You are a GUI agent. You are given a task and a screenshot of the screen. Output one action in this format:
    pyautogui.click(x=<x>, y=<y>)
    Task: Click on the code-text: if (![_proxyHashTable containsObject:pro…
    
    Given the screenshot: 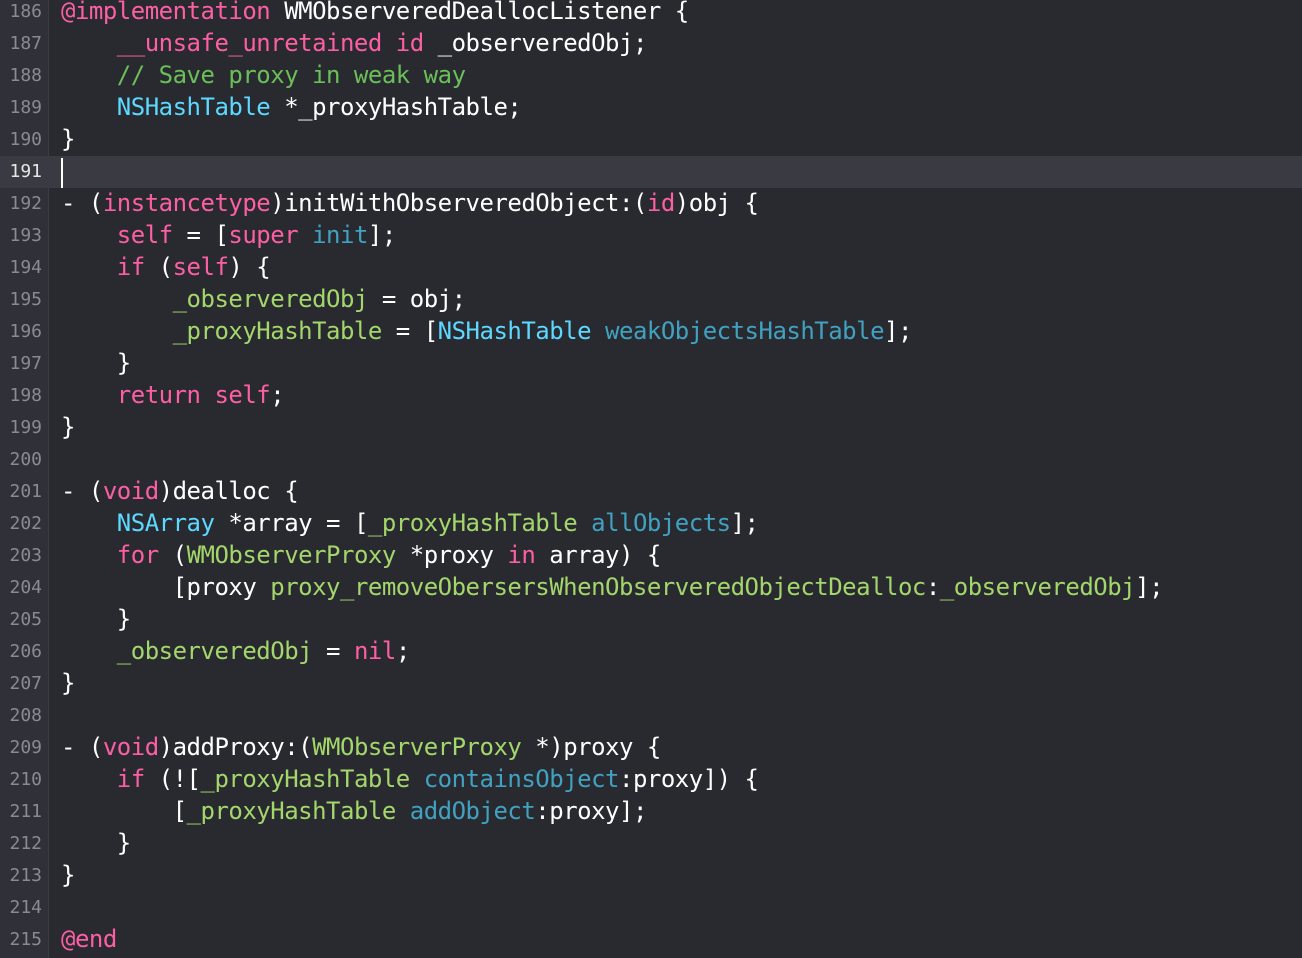 What is the action you would take?
    pyautogui.click(x=410, y=779)
    